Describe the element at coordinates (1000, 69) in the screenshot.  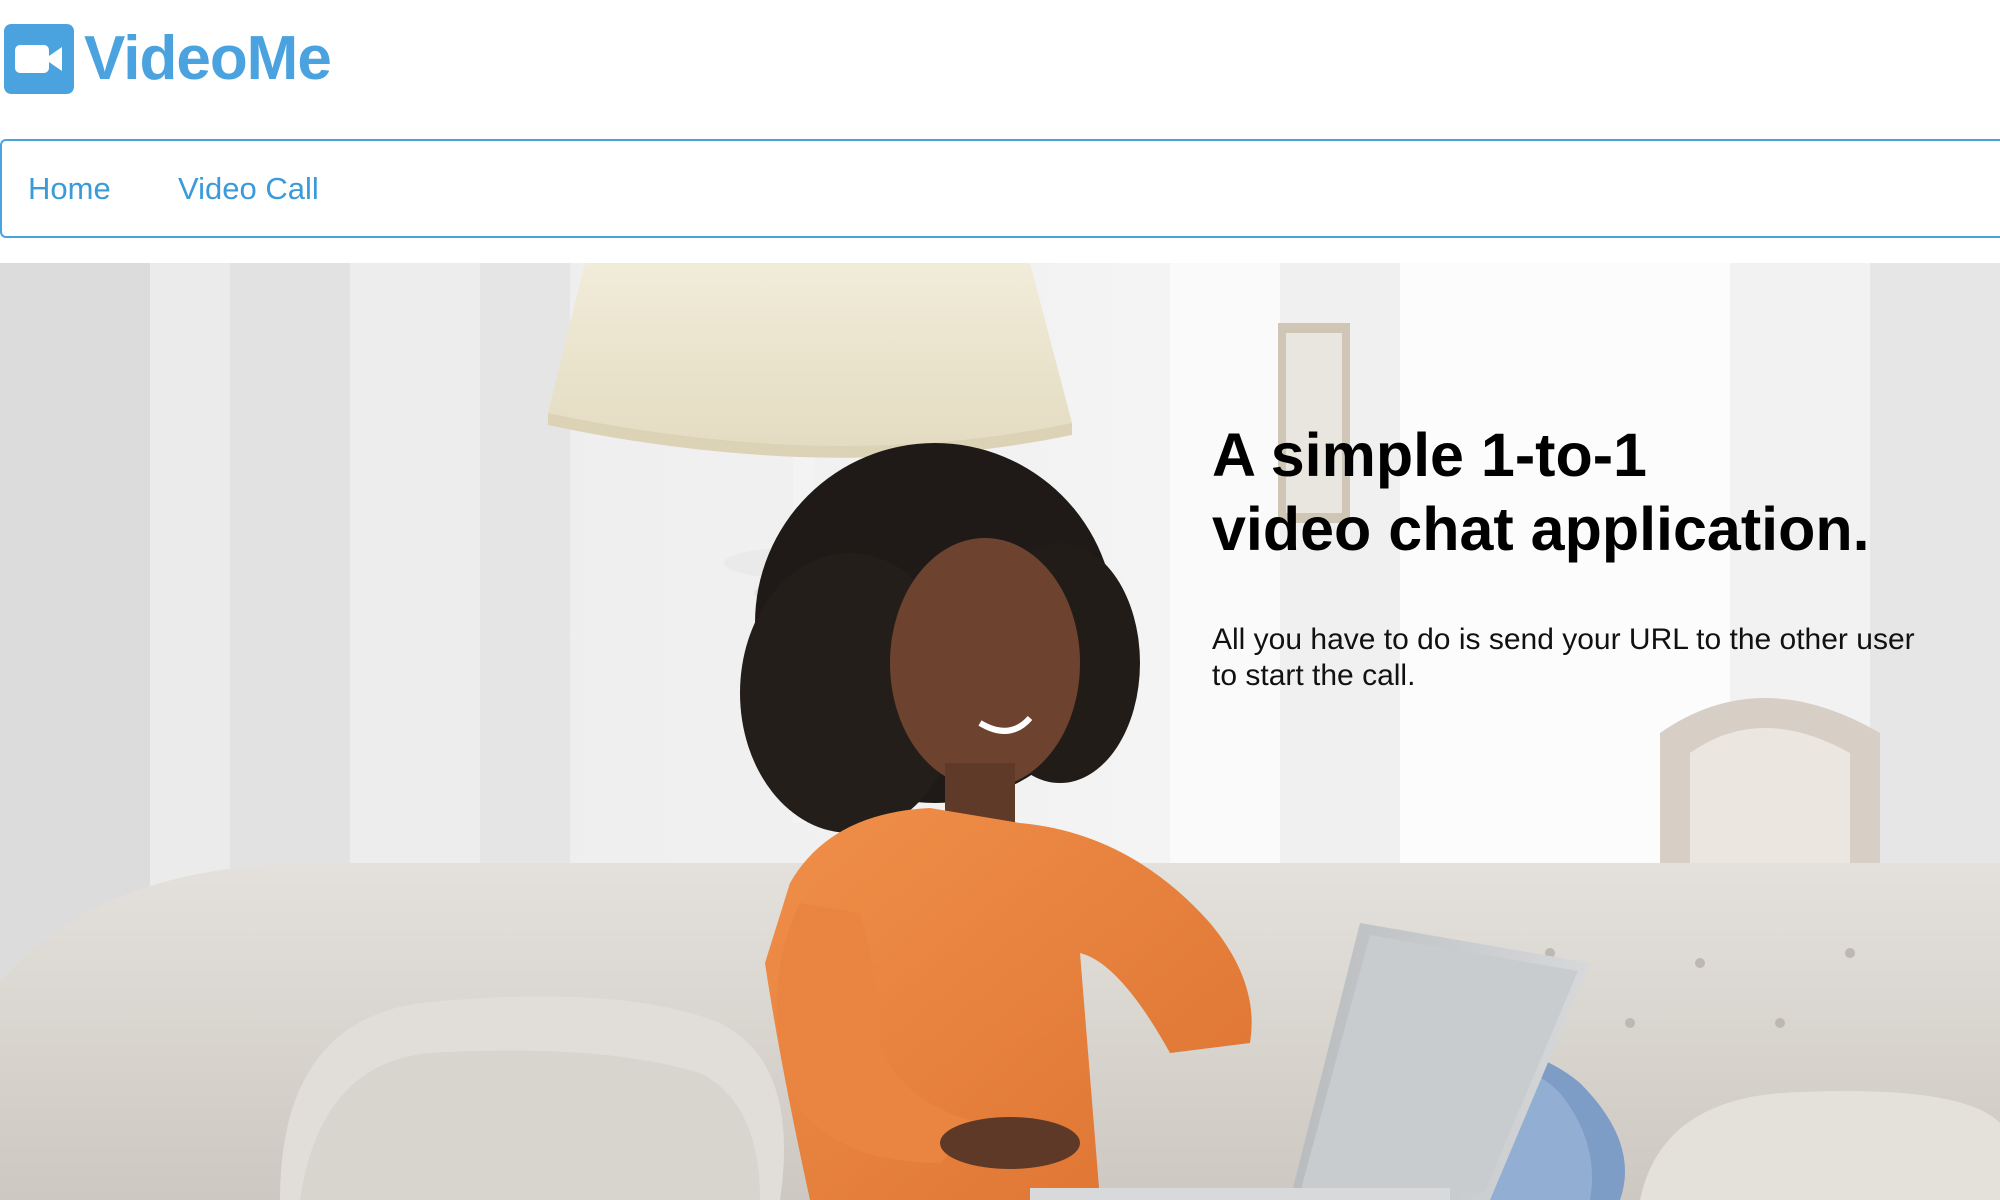
I see `brand-header: VideoMe` at that location.